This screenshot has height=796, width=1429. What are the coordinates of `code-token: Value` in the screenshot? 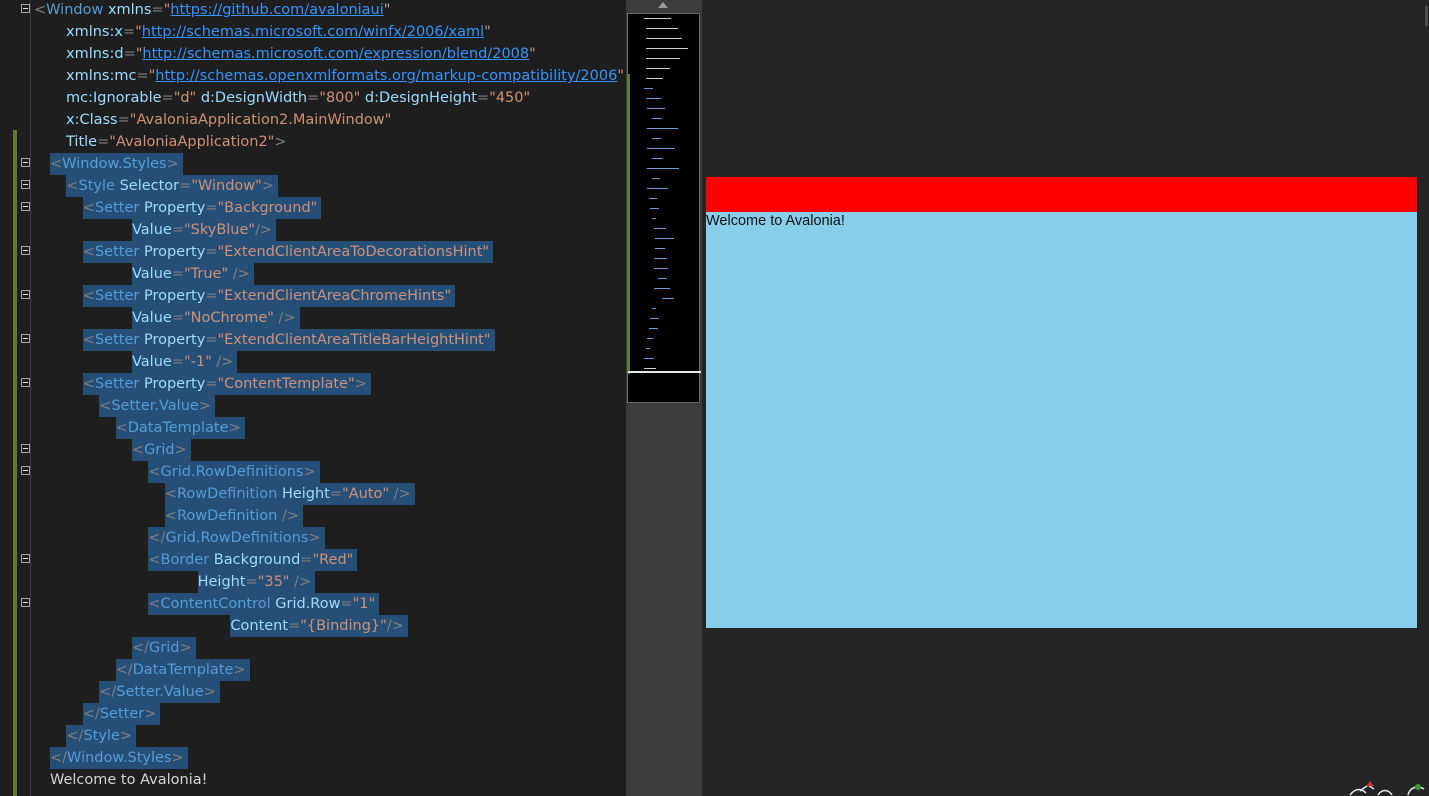 It's located at (152, 274).